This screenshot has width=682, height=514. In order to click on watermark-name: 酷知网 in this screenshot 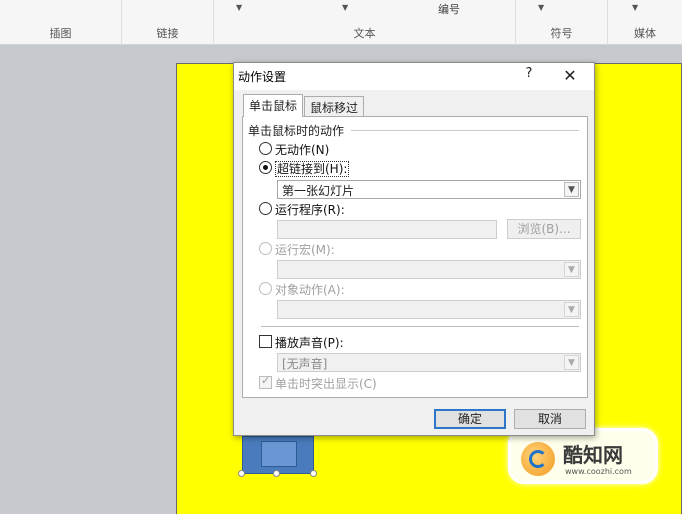, I will do `click(593, 455)`.